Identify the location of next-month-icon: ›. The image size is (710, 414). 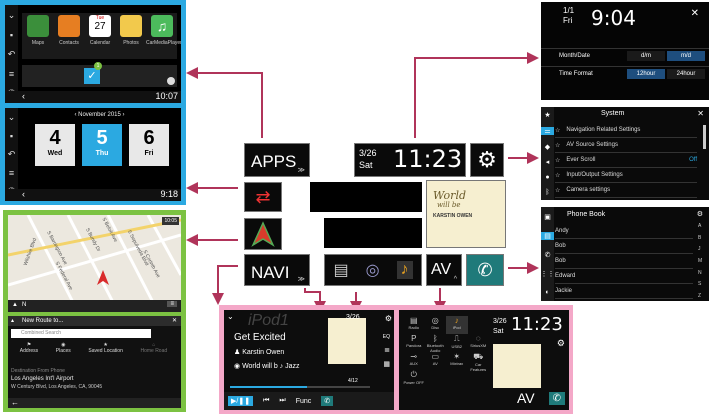
(123, 115).